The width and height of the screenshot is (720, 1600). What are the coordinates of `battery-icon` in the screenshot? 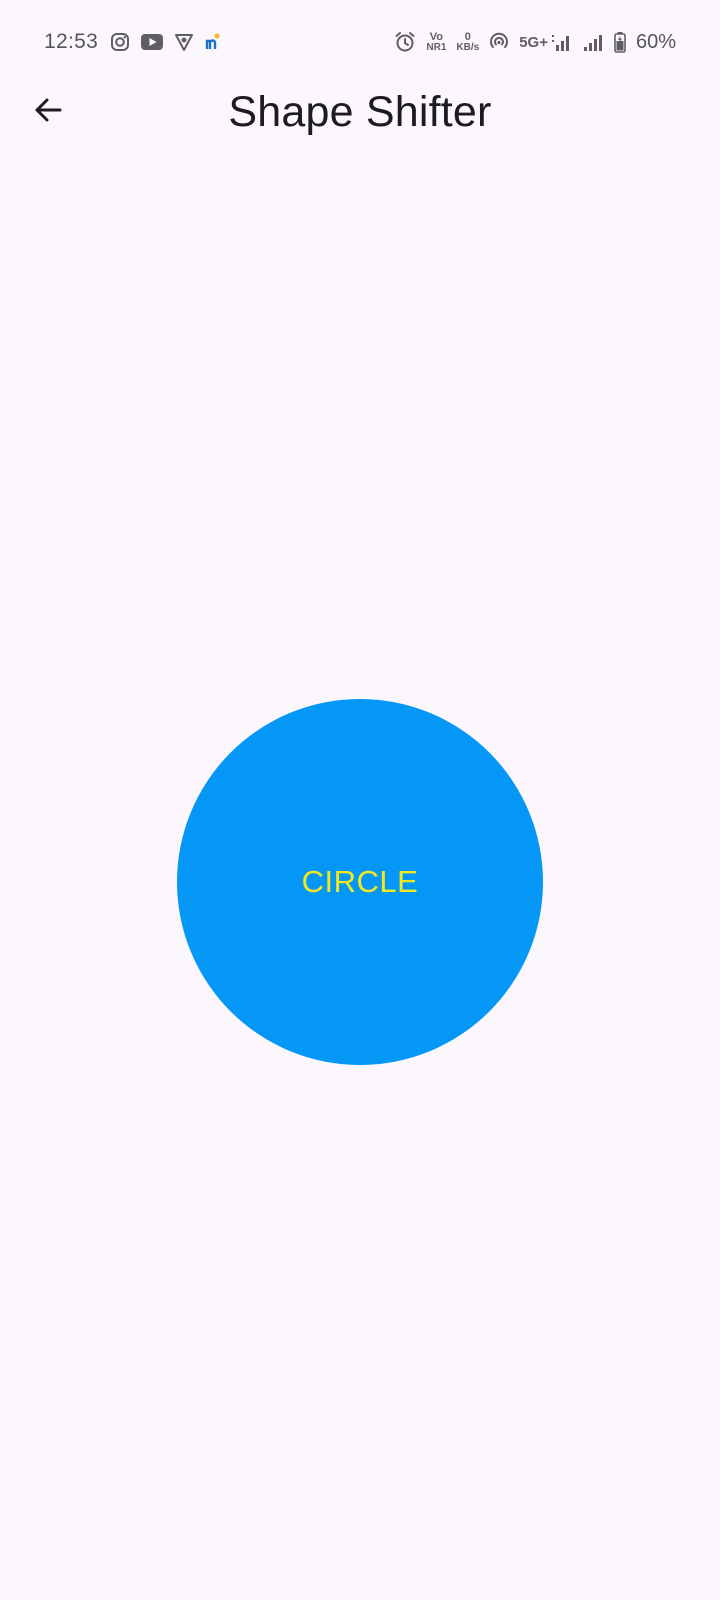 It's located at (620, 42).